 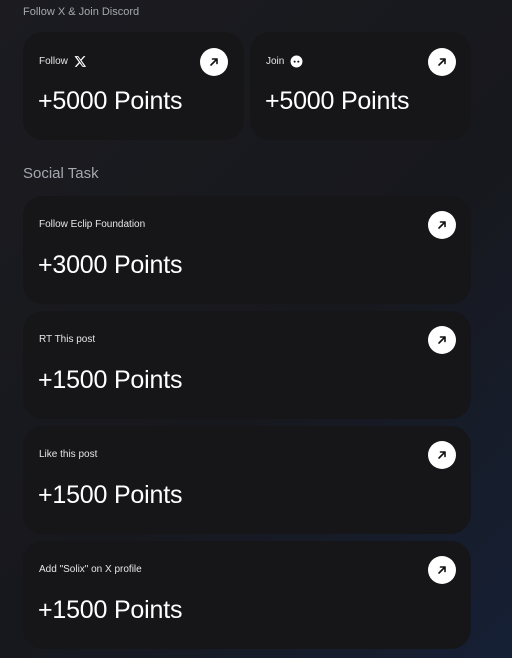 What do you see at coordinates (133, 86) in the screenshot?
I see `follow-x-card: Follow +5000 Points` at bounding box center [133, 86].